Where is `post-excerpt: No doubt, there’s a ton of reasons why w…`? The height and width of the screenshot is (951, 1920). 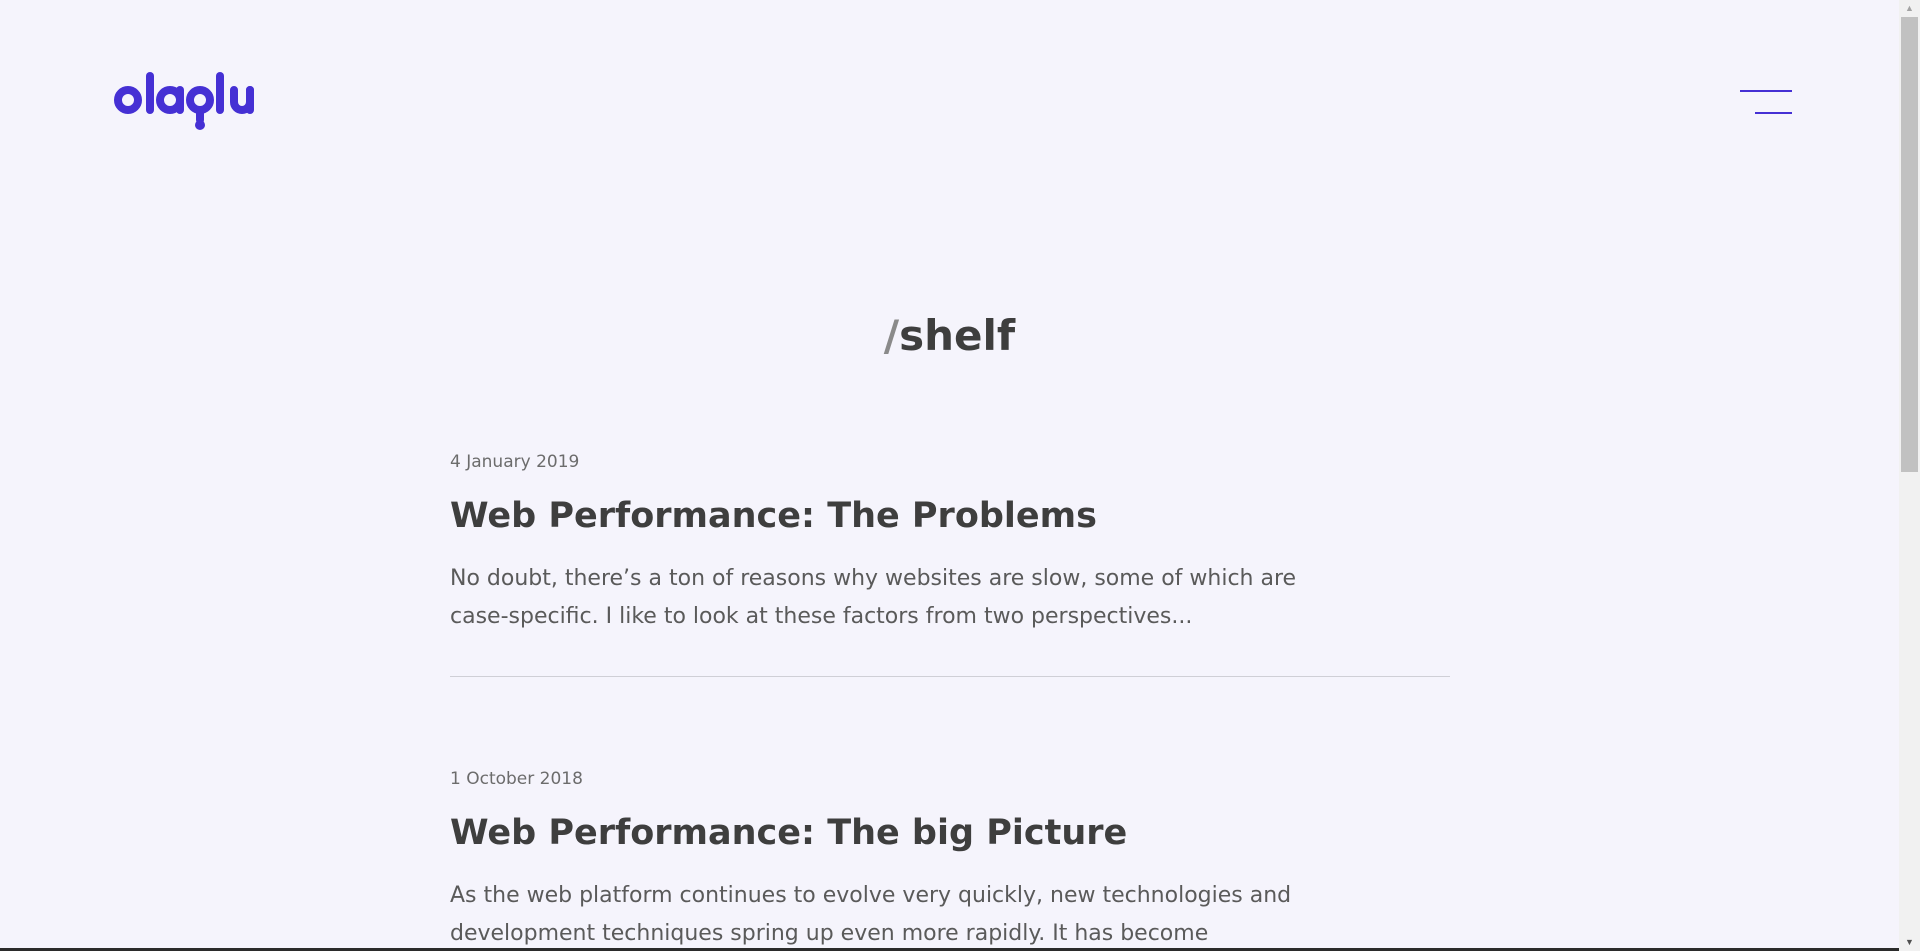 post-excerpt: No doubt, there’s a ton of reasons why w… is located at coordinates (873, 597).